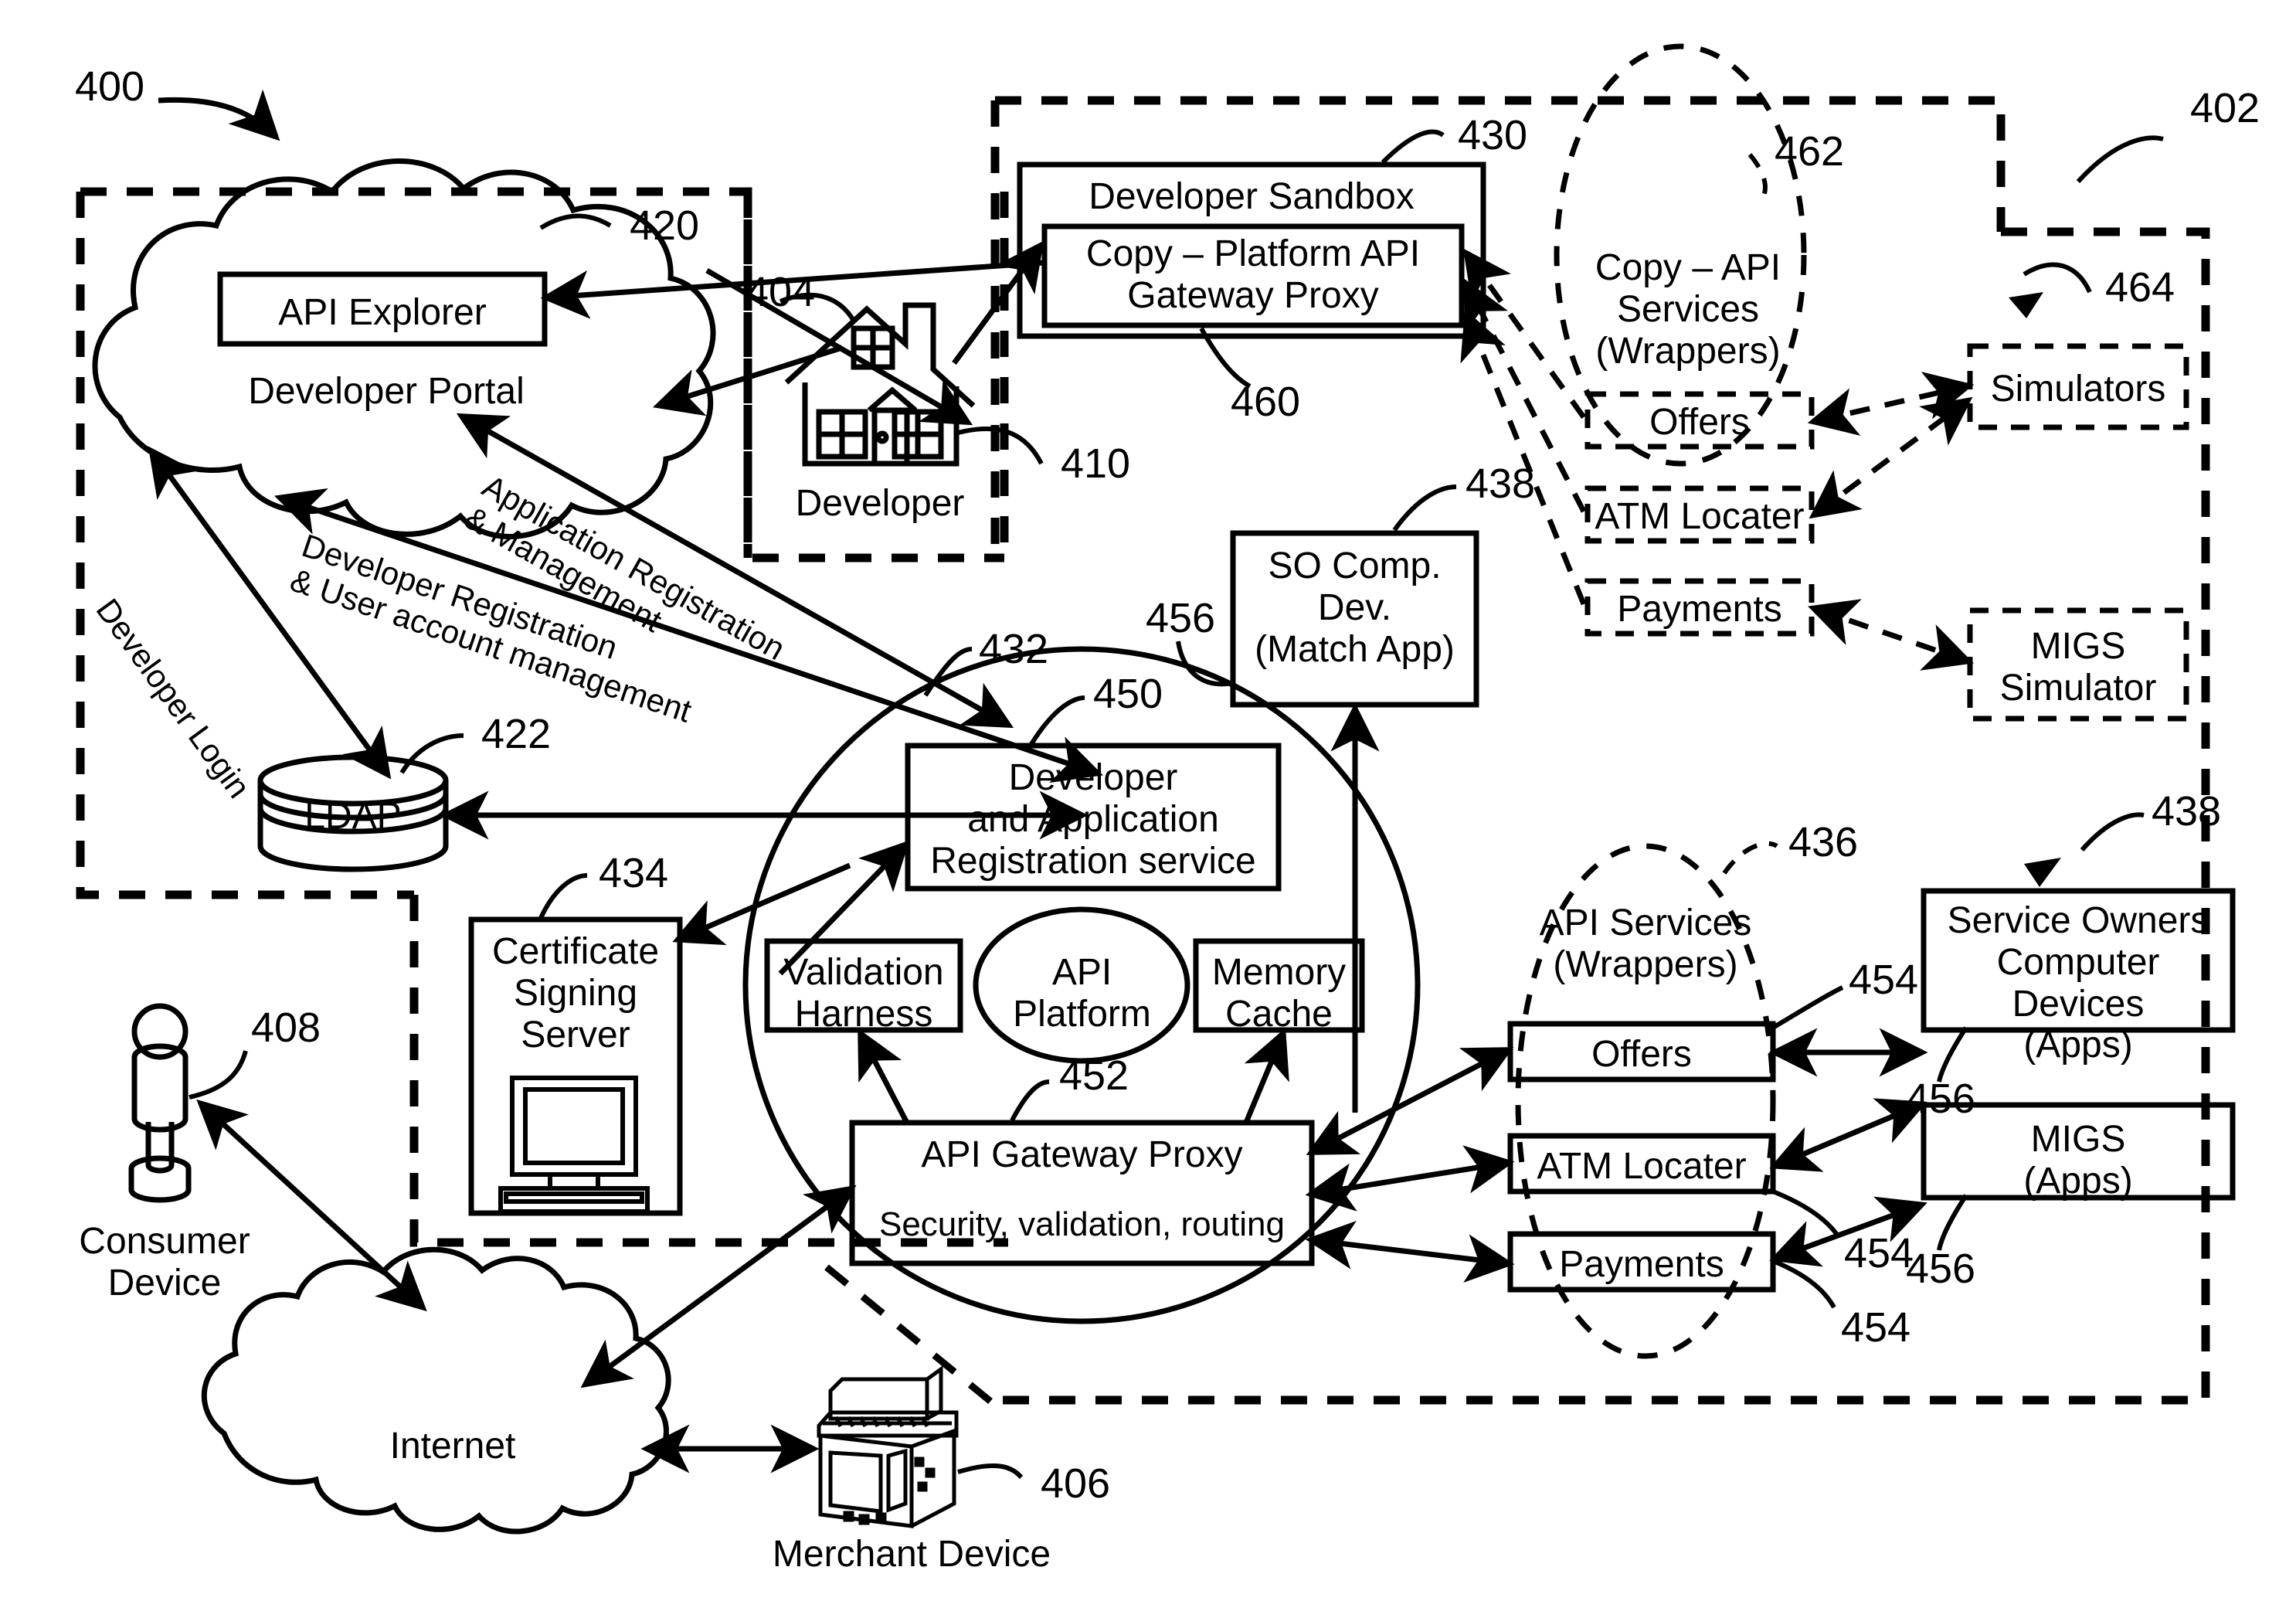  What do you see at coordinates (1803, 1284) in the screenshot?
I see `leader-454-payments` at bounding box center [1803, 1284].